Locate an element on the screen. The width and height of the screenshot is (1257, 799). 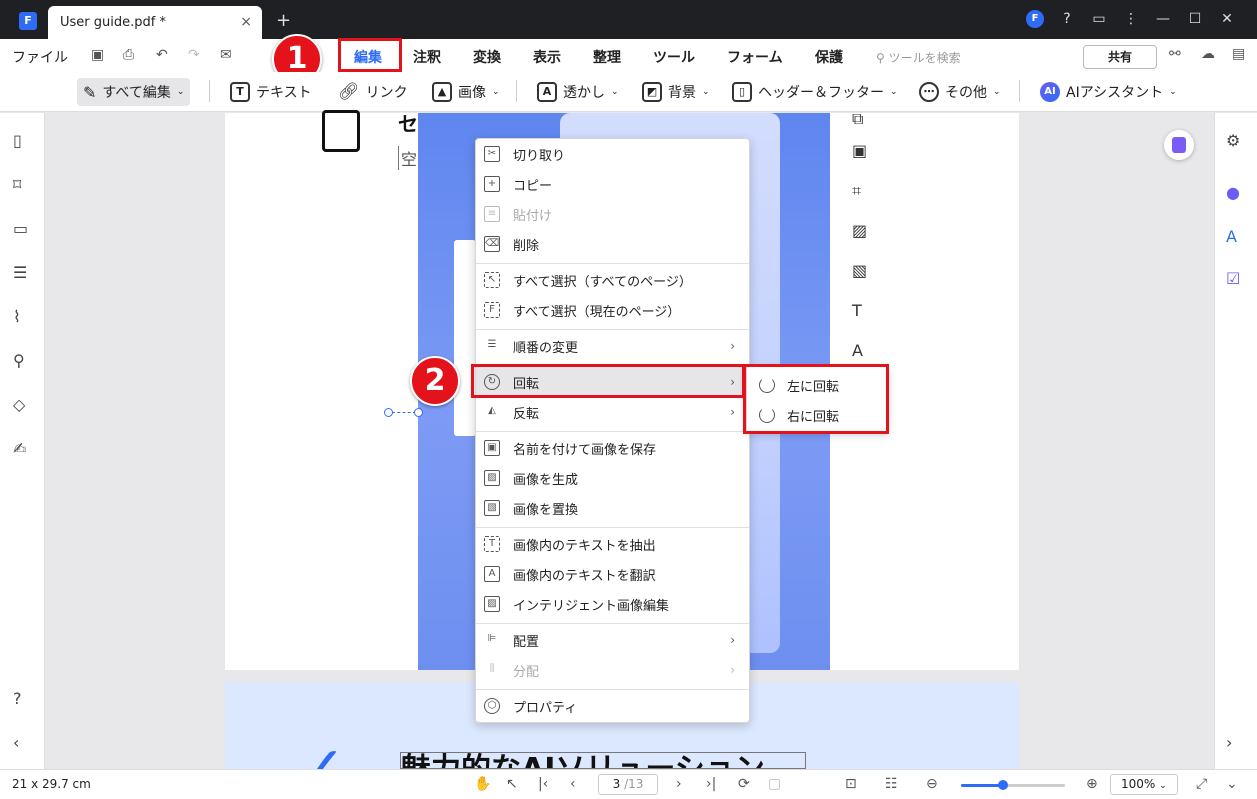
help-circle-icon: ? is located at coordinates (17, 698).